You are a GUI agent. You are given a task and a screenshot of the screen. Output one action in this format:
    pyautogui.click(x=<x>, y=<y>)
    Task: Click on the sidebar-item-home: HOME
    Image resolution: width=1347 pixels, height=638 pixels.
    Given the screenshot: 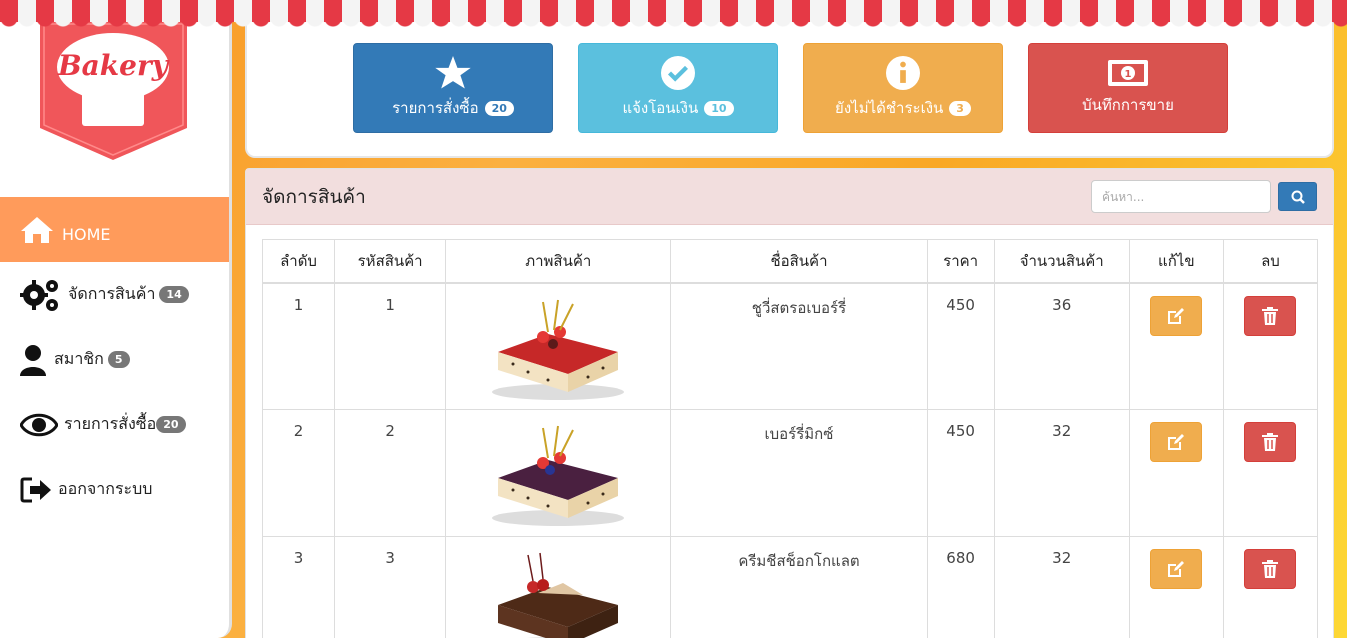 What is the action you would take?
    pyautogui.click(x=114, y=229)
    